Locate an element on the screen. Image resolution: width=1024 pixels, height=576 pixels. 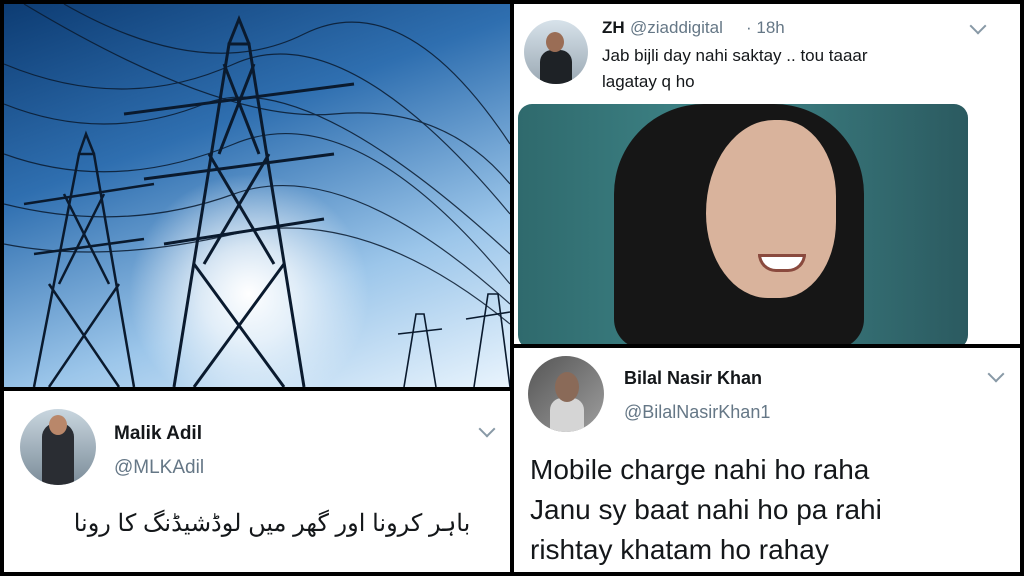
pylon-distant is located at coordinates (453, 340).